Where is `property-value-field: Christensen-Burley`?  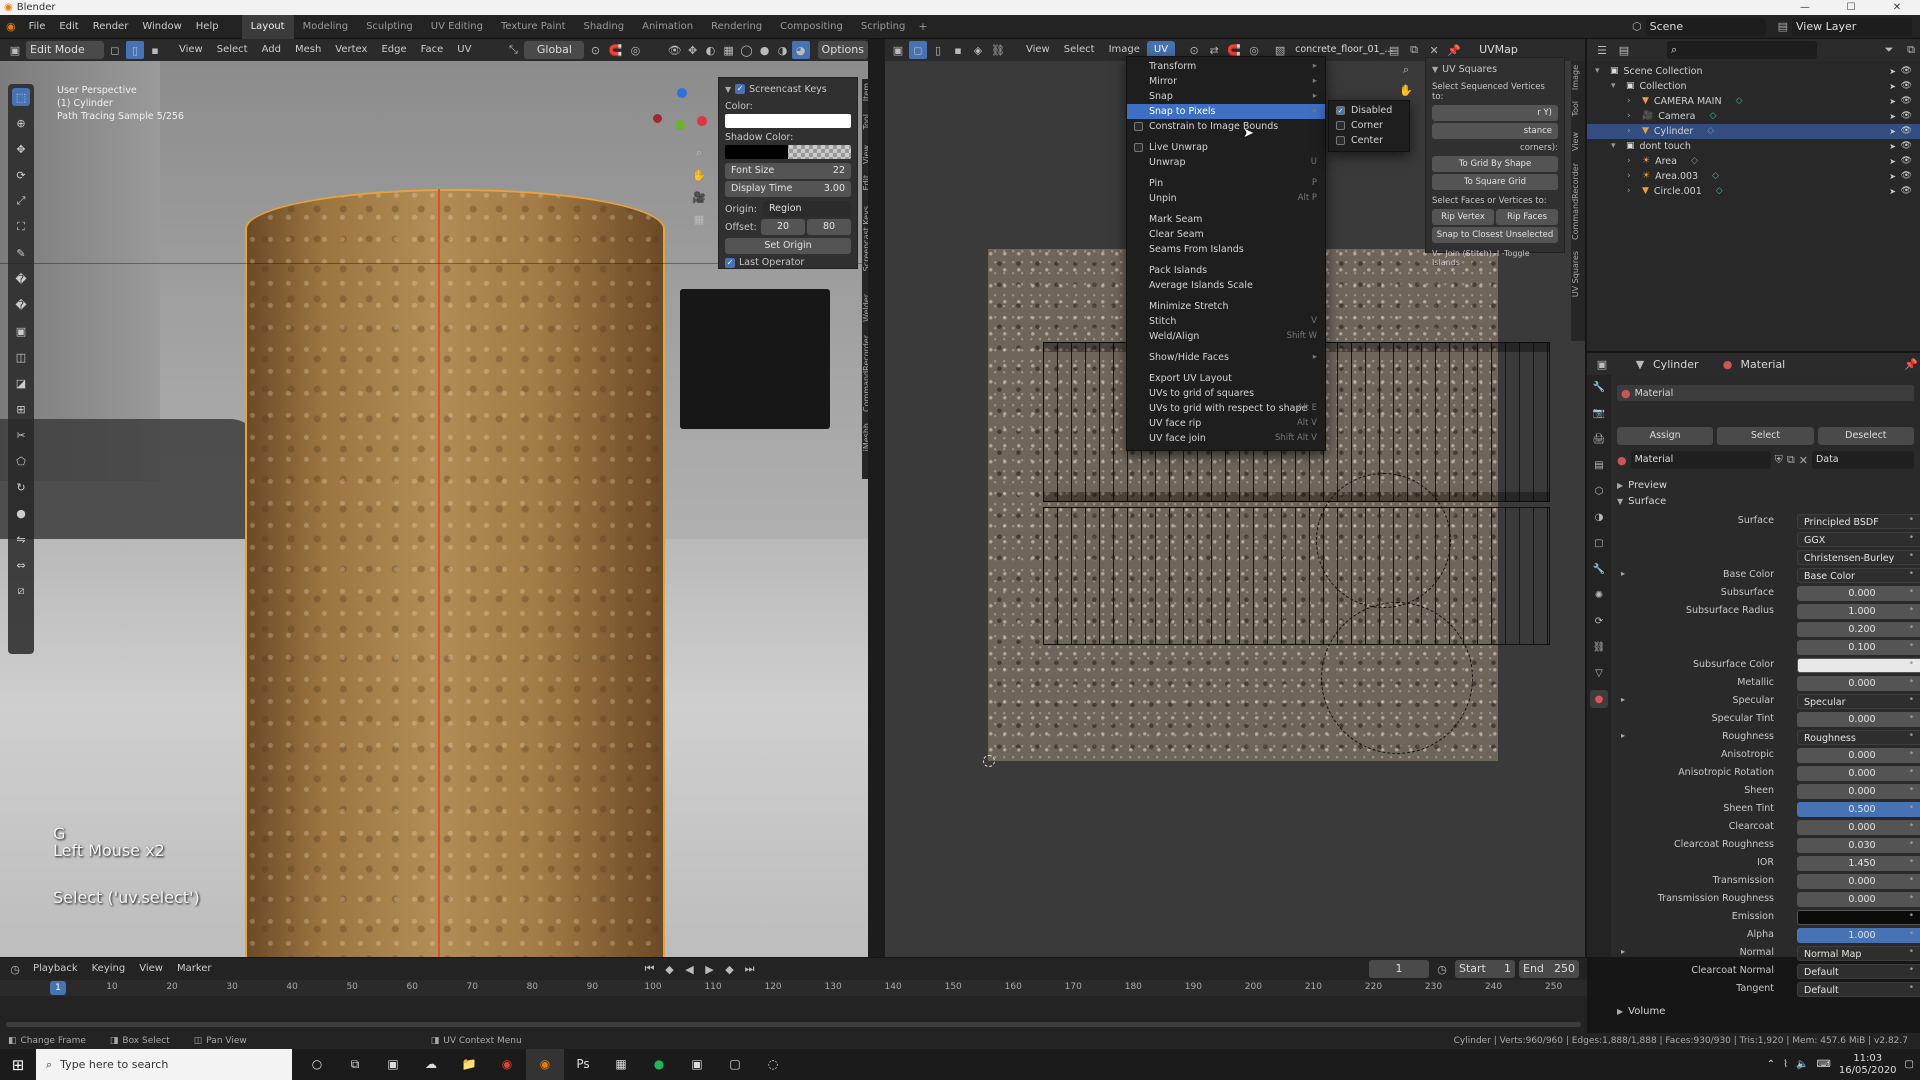 property-value-field: Christensen-Burley is located at coordinates (1858, 557).